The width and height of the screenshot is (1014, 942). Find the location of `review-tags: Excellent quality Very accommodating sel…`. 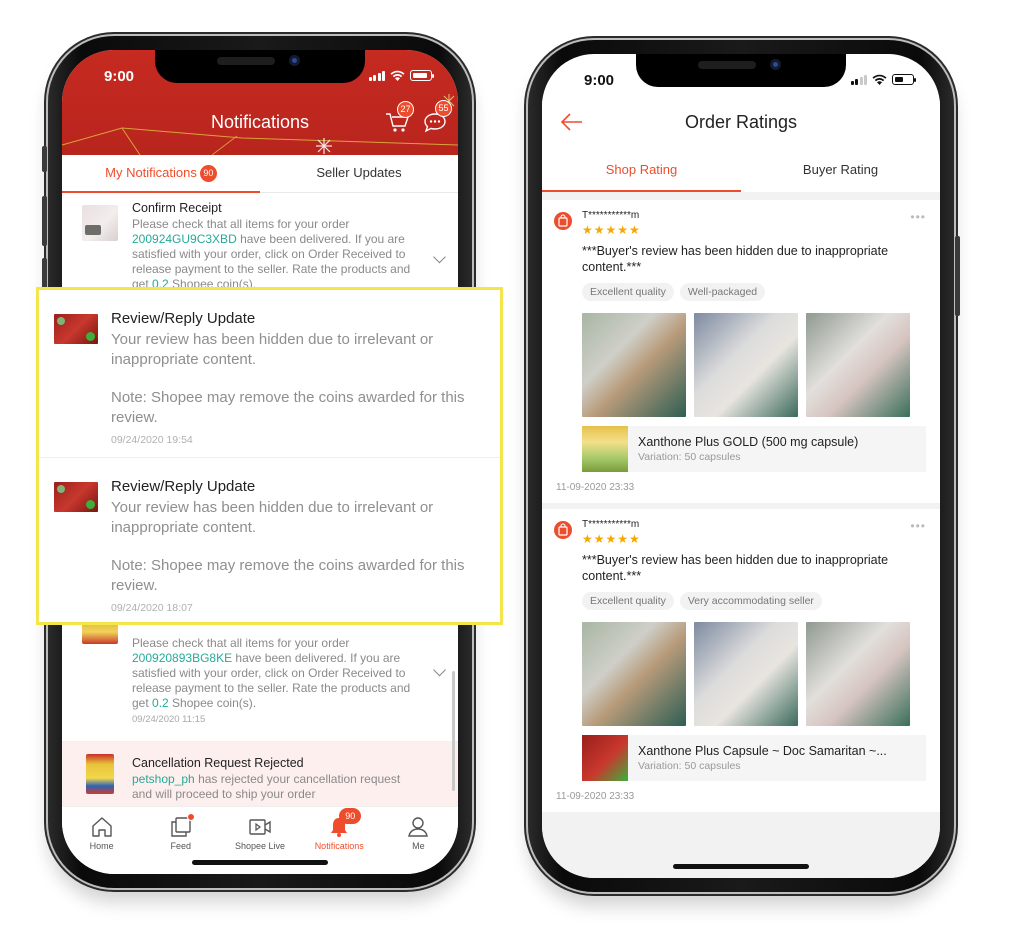

review-tags: Excellent quality Very accommodating sel… is located at coordinates (754, 601).